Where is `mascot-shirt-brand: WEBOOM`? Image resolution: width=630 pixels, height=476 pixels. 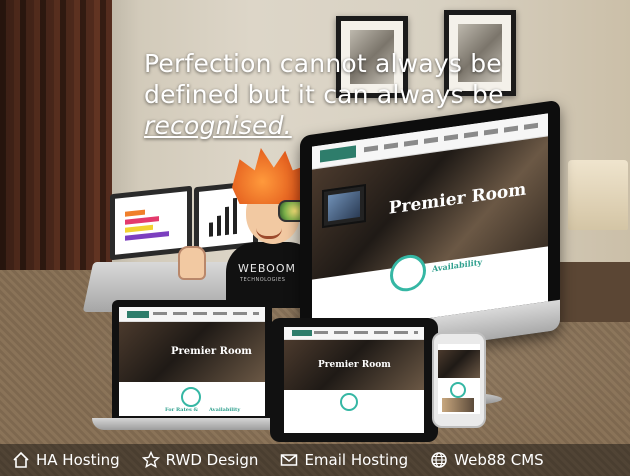 mascot-shirt-brand: WEBOOM is located at coordinates (267, 268).